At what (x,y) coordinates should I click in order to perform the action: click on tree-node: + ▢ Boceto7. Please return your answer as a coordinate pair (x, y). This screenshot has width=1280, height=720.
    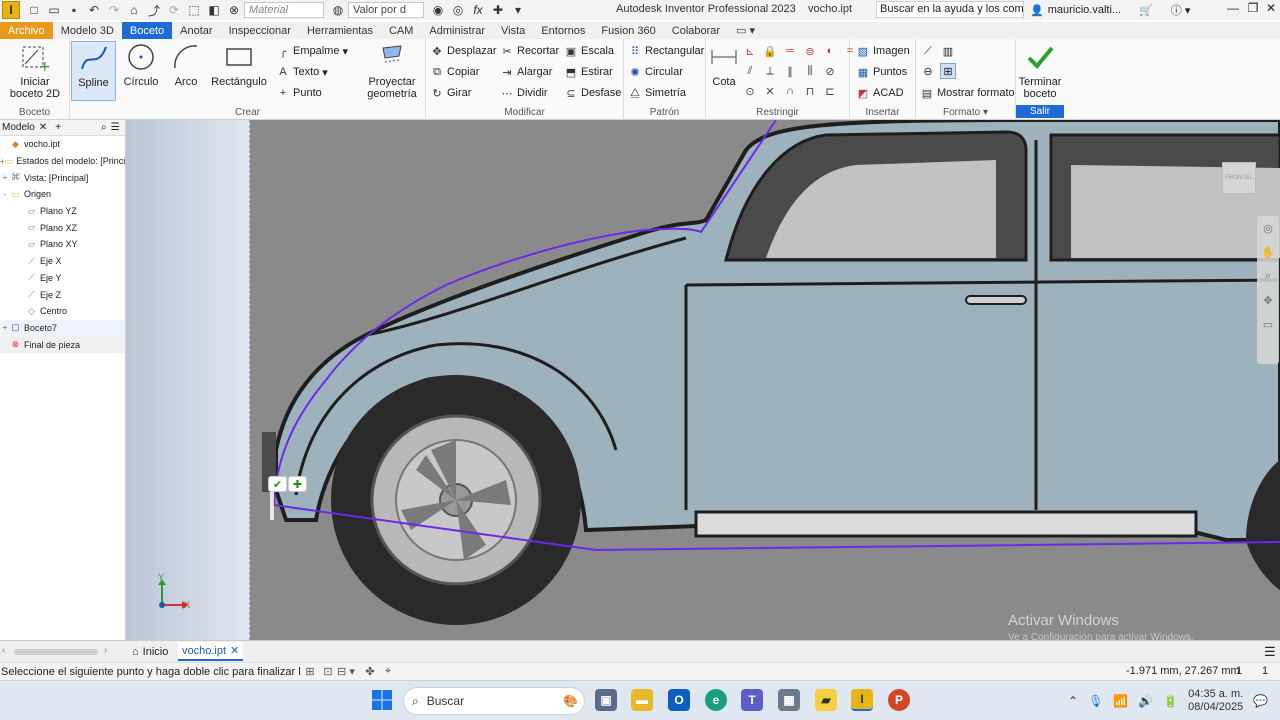
    Looking at the image, I should click on (62, 328).